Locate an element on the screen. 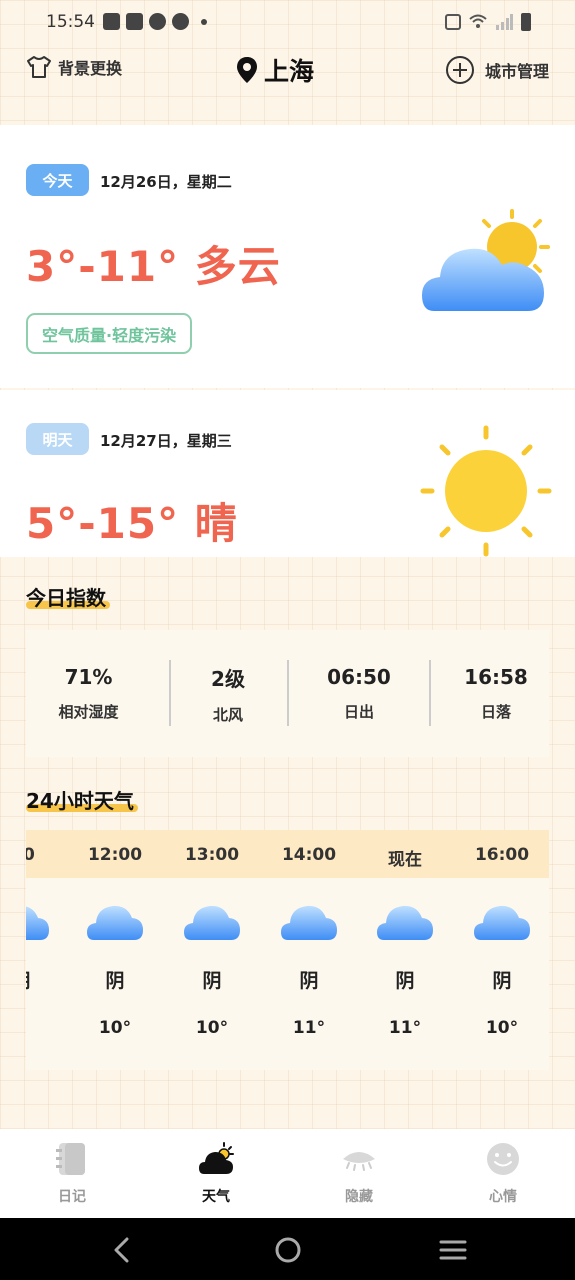 The width and height of the screenshot is (575, 1280). city-selector: 上海 is located at coordinates (275, 70).